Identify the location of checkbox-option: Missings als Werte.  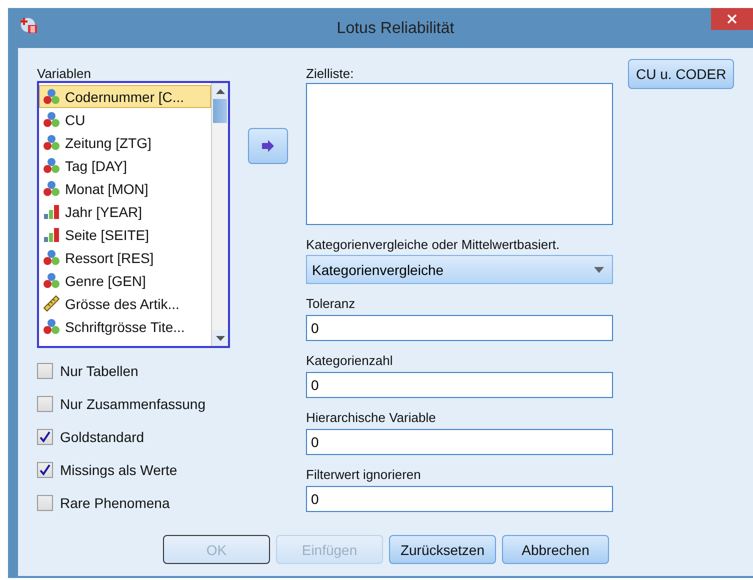
(133, 470).